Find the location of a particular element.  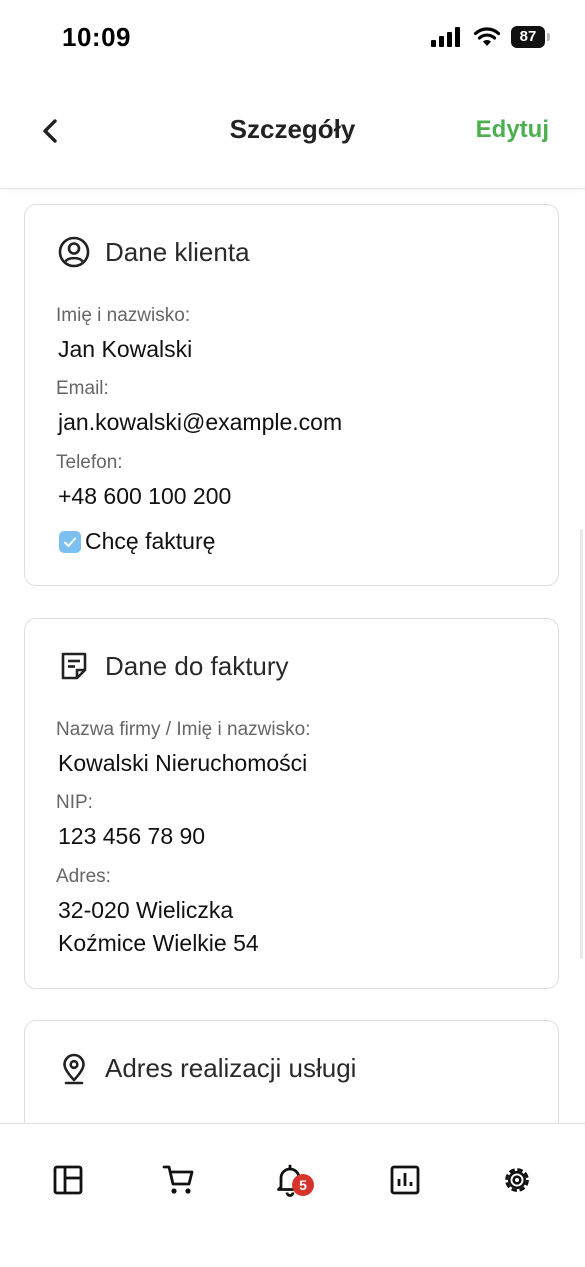

receipt-icon is located at coordinates (74, 666).